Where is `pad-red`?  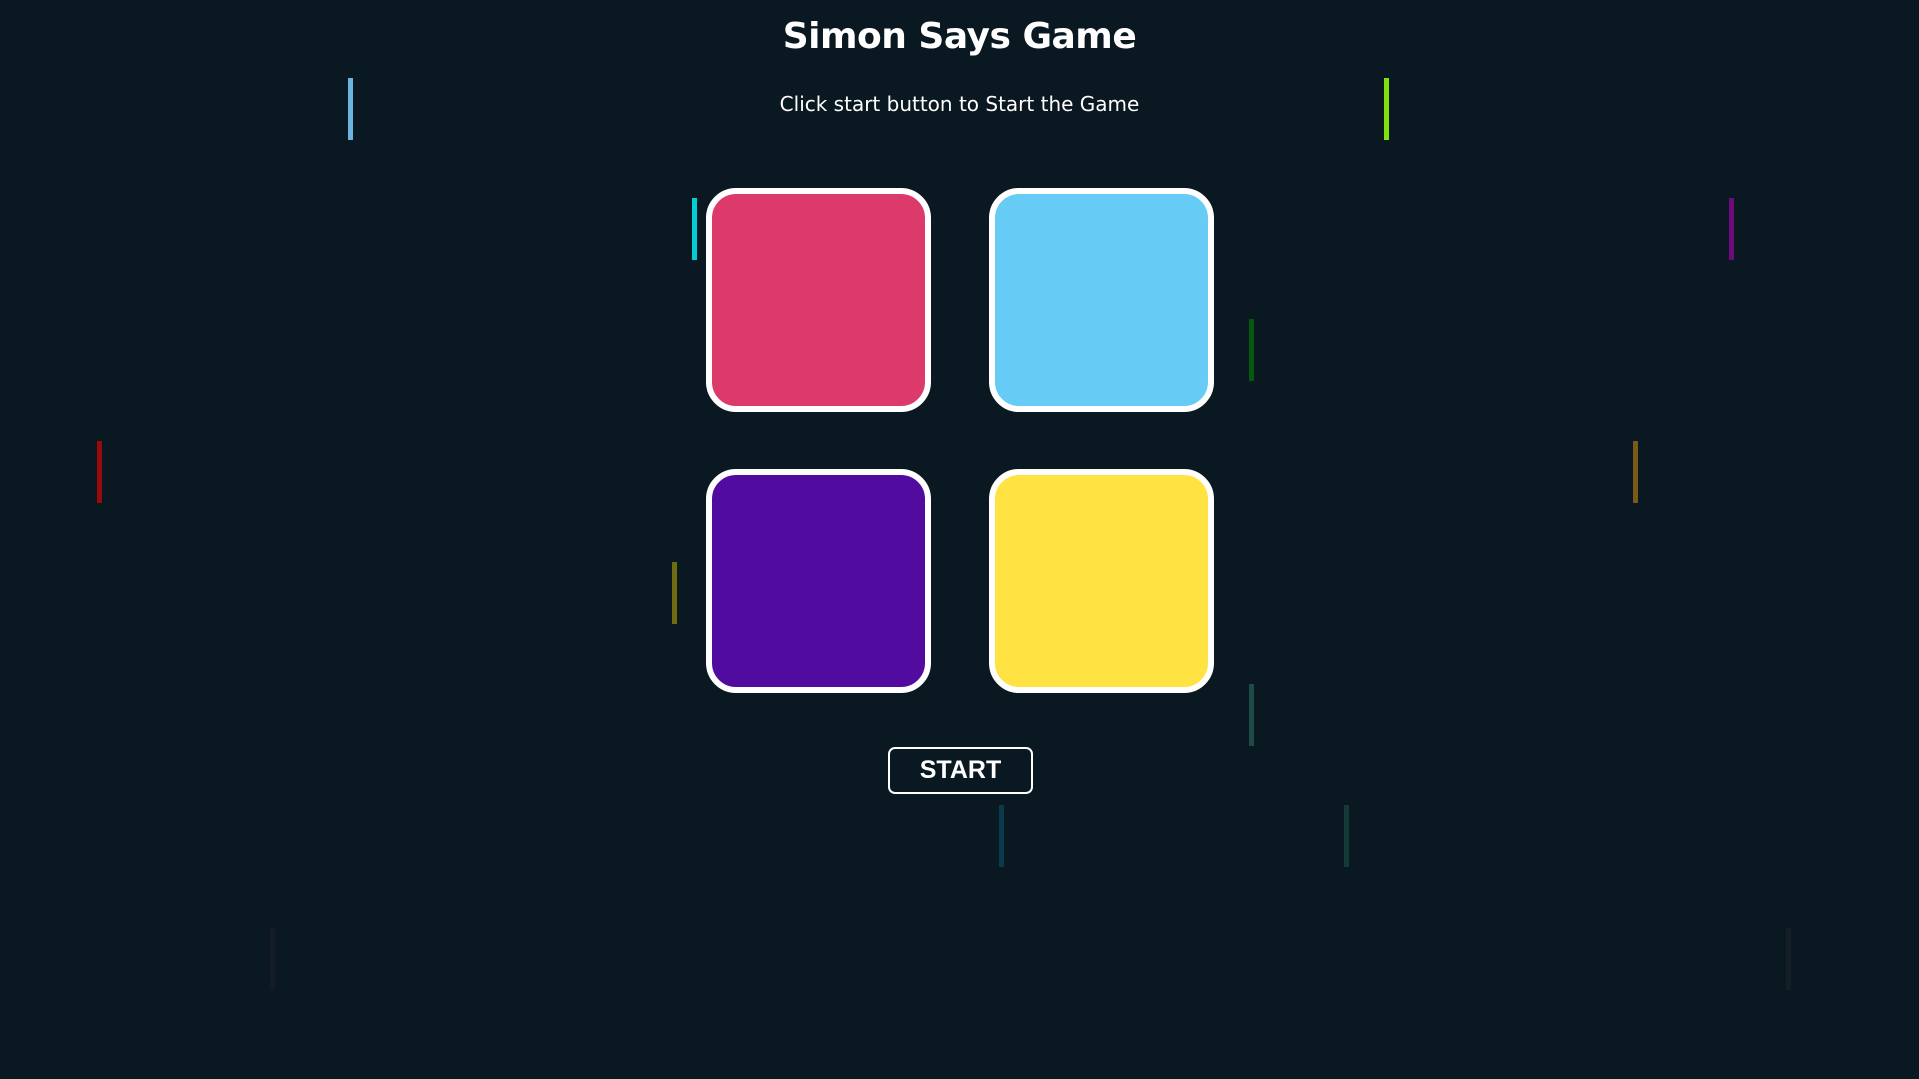
pad-red is located at coordinates (818, 300).